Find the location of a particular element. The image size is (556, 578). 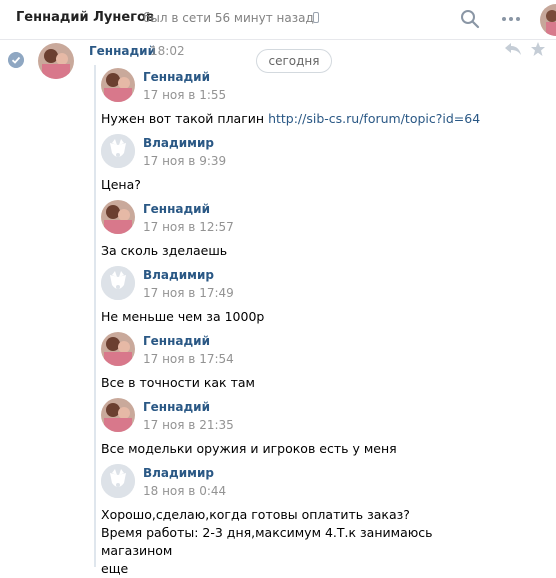

mobile-icon is located at coordinates (316, 17).